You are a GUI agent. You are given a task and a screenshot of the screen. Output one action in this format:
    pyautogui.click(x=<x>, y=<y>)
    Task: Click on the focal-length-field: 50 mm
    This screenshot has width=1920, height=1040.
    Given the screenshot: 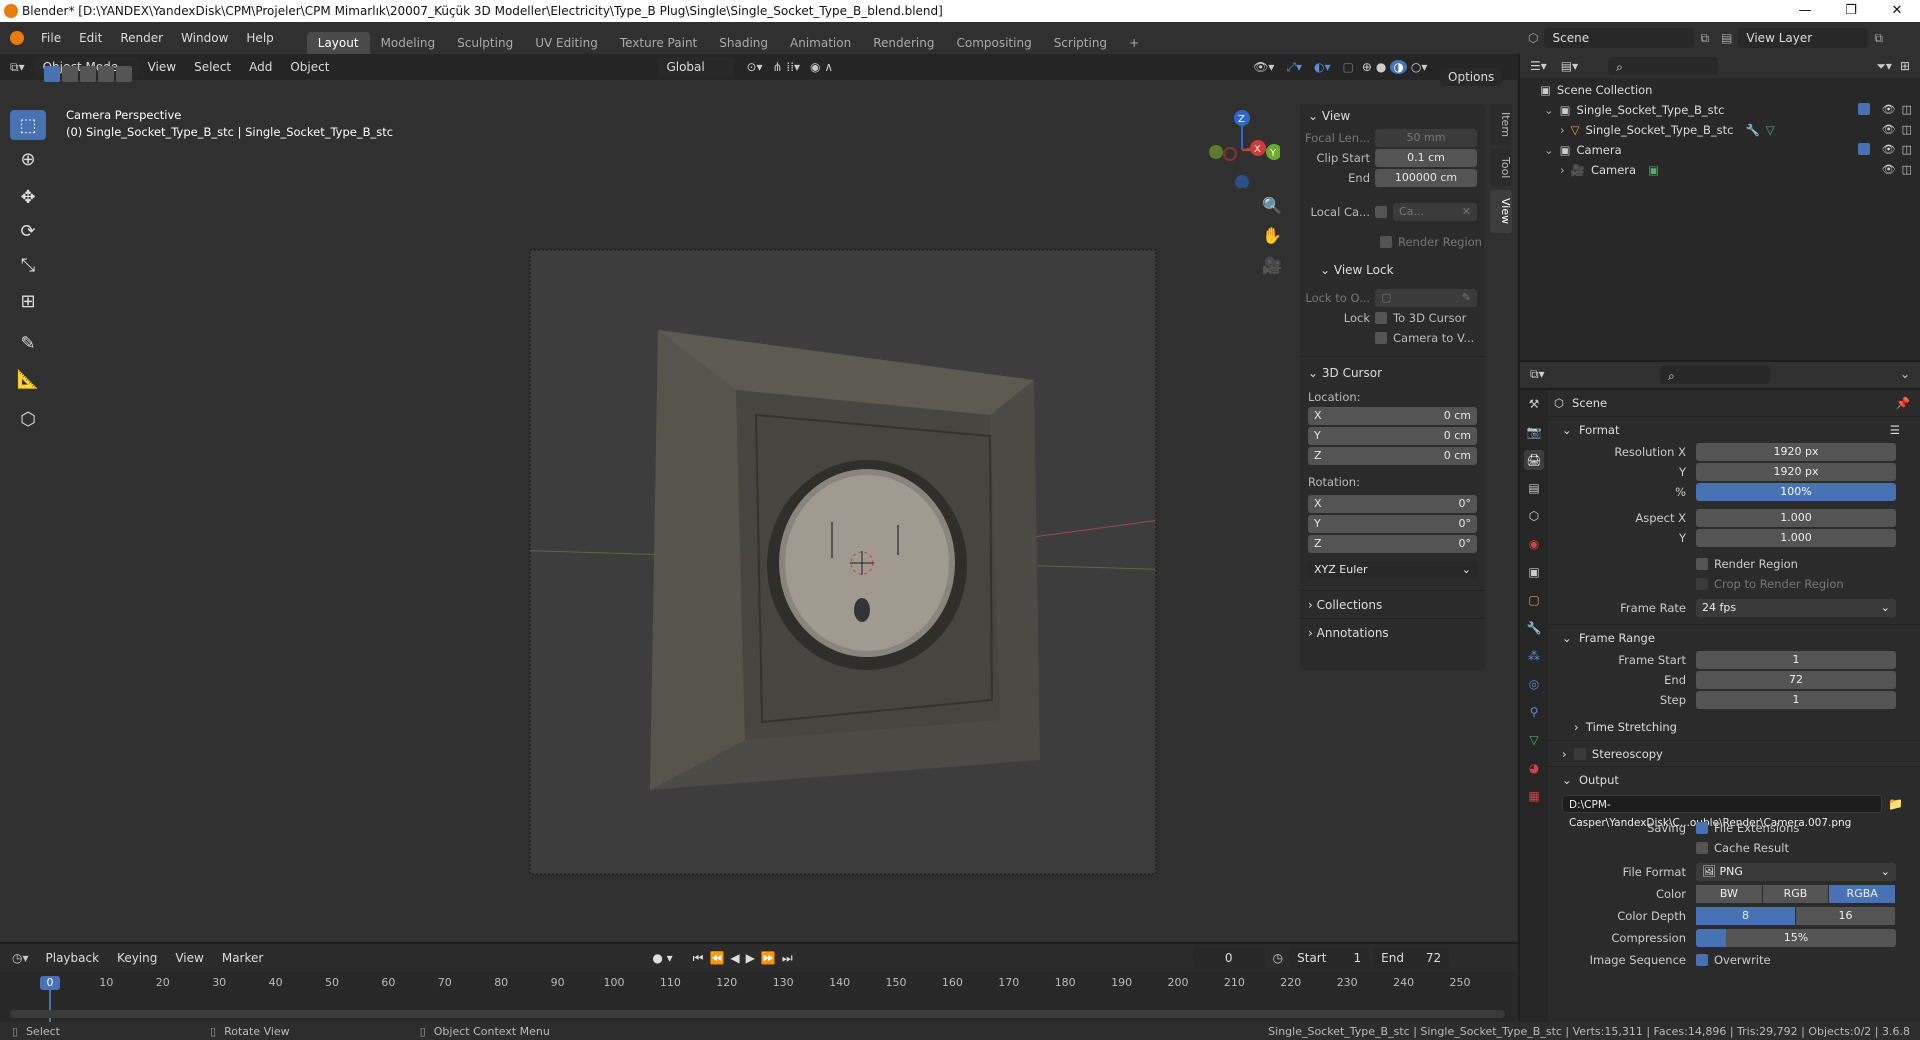 What is the action you would take?
    pyautogui.click(x=1426, y=138)
    